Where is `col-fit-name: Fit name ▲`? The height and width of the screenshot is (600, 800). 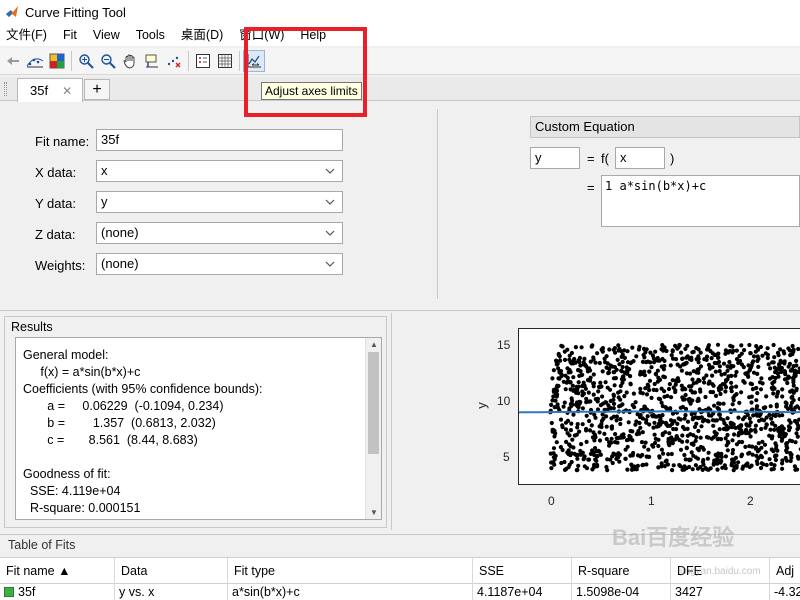 col-fit-name: Fit name ▲ is located at coordinates (57, 571).